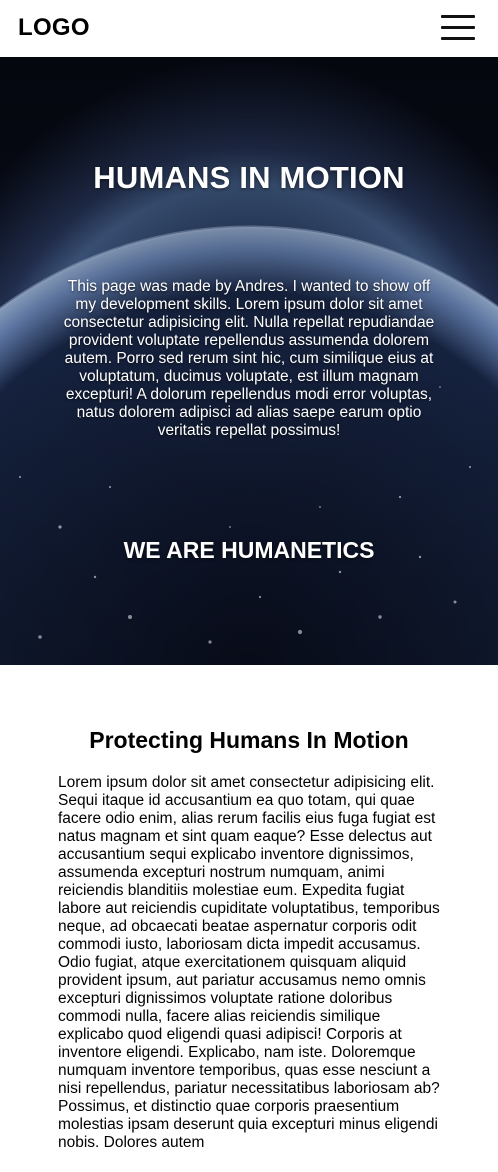  Describe the element at coordinates (54, 28) in the screenshot. I see `logo: LOGO` at that location.